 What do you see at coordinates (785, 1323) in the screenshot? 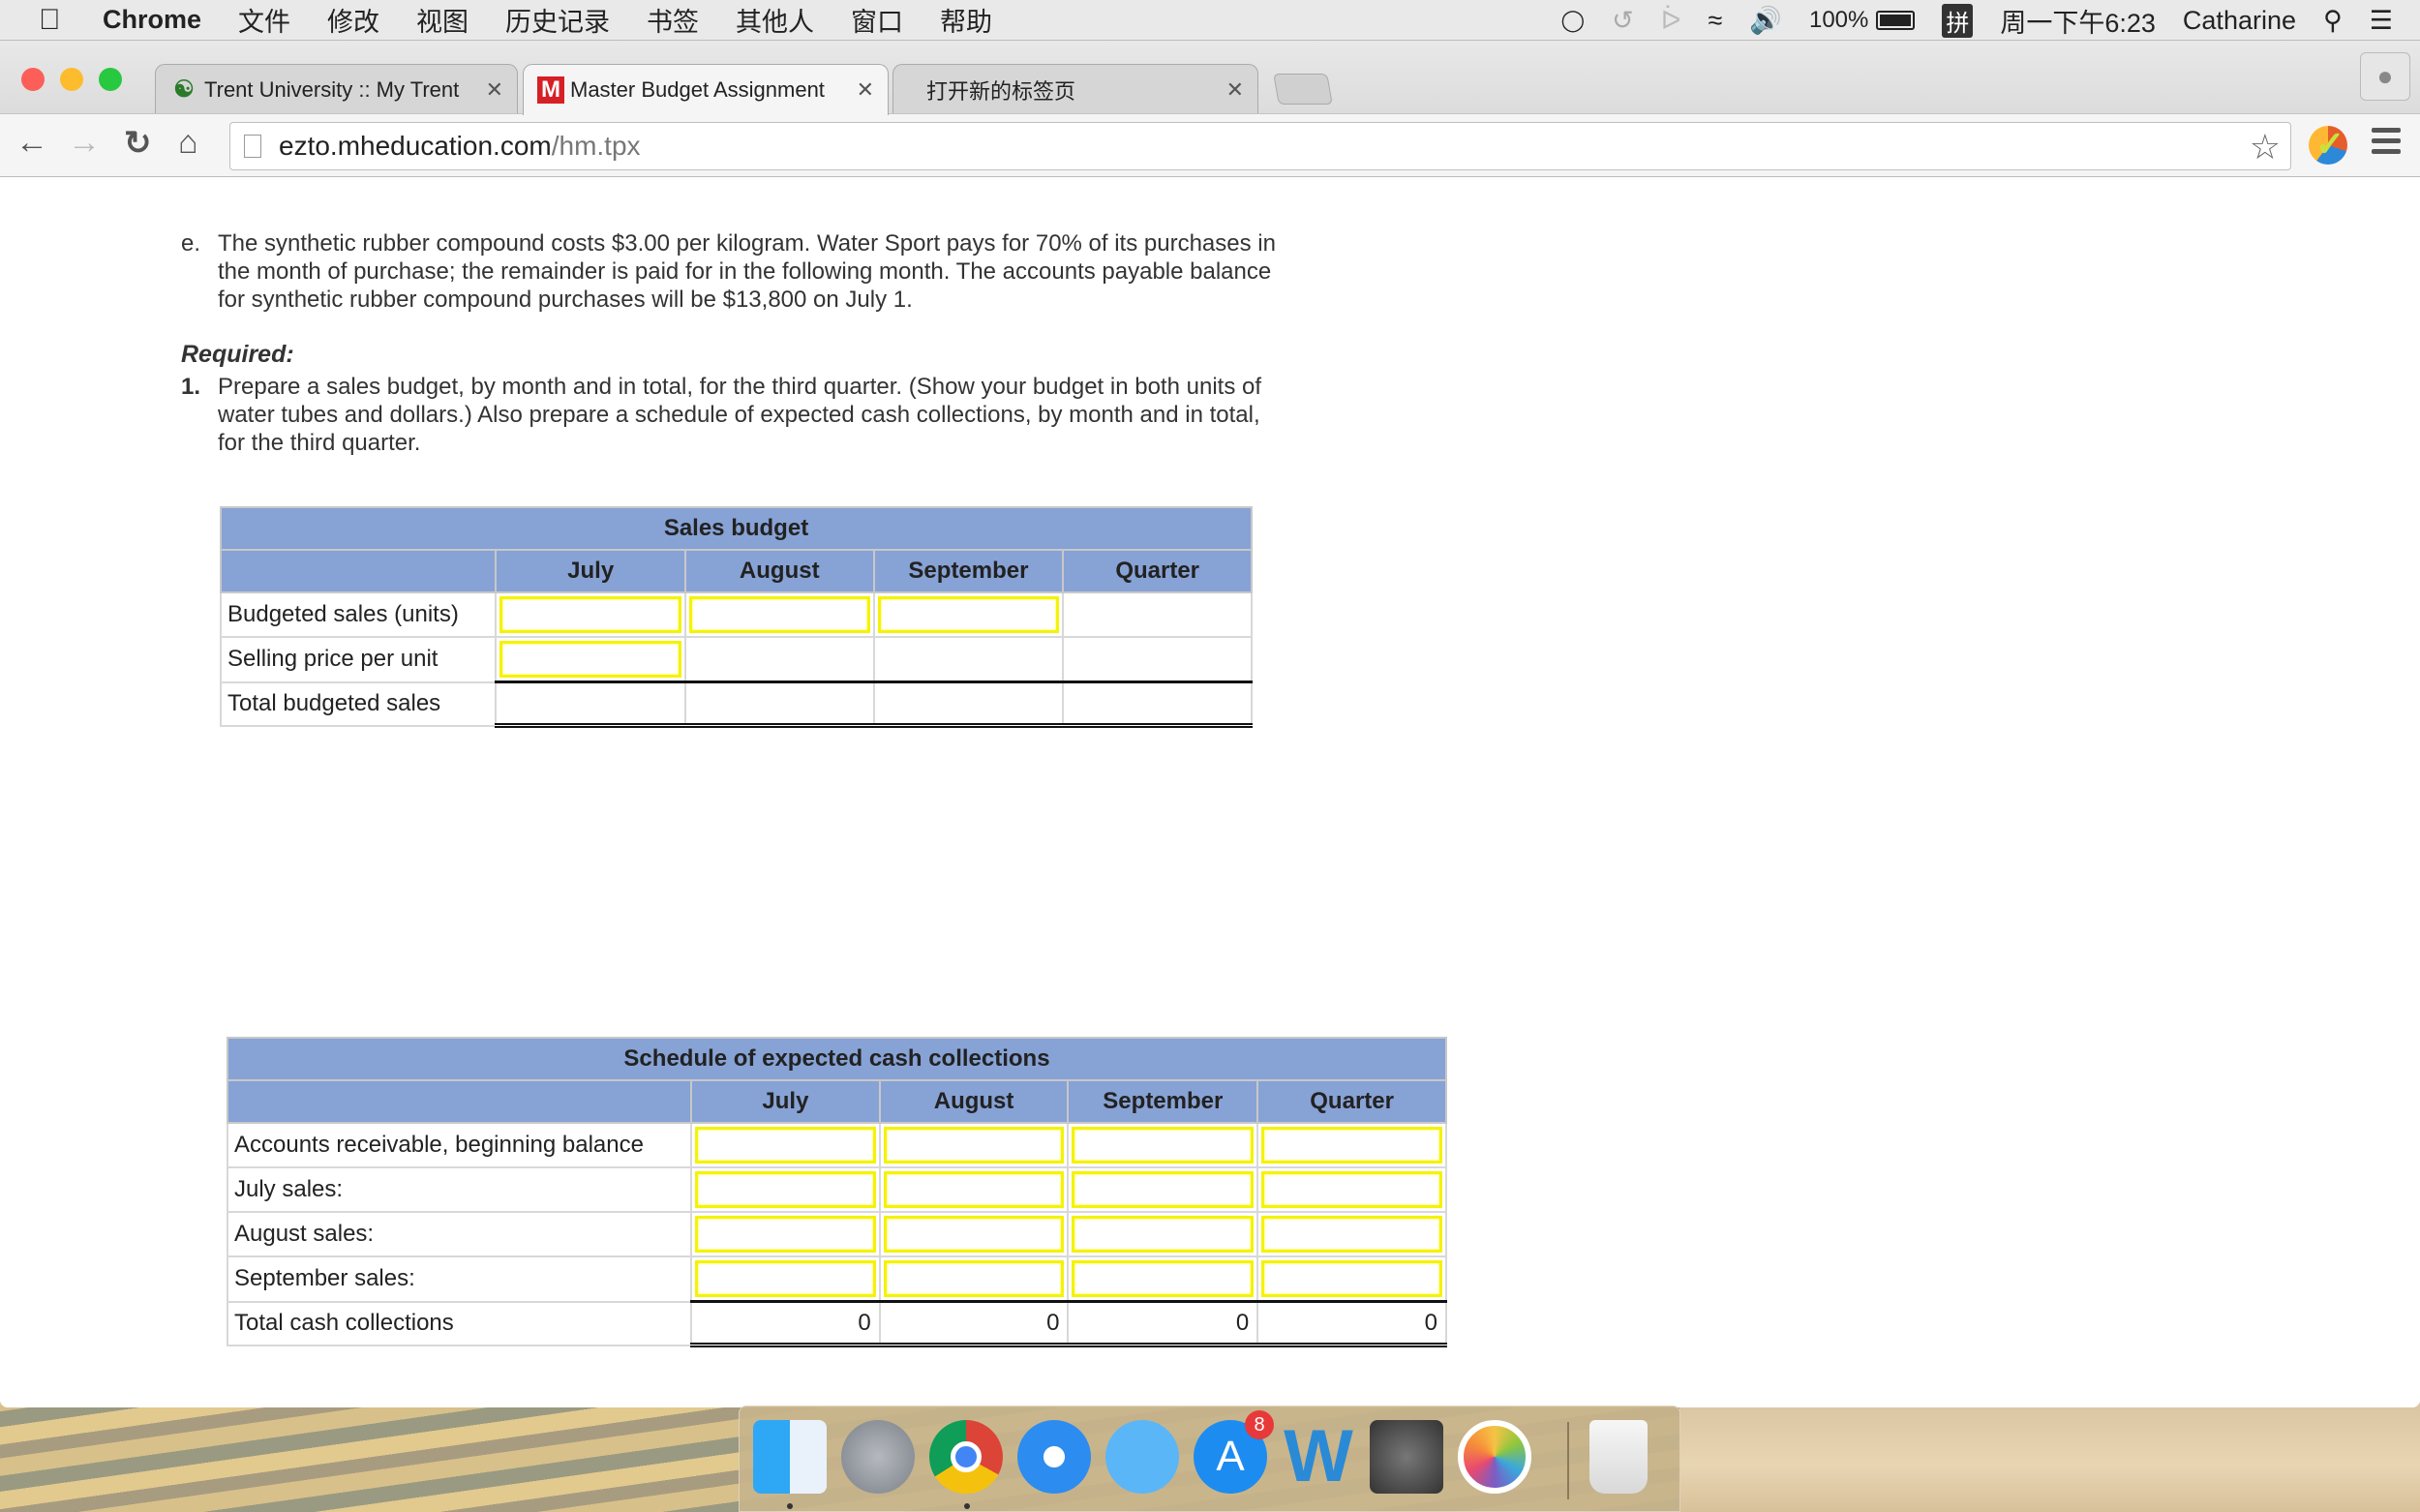
I see `total-collections-july: 0` at bounding box center [785, 1323].